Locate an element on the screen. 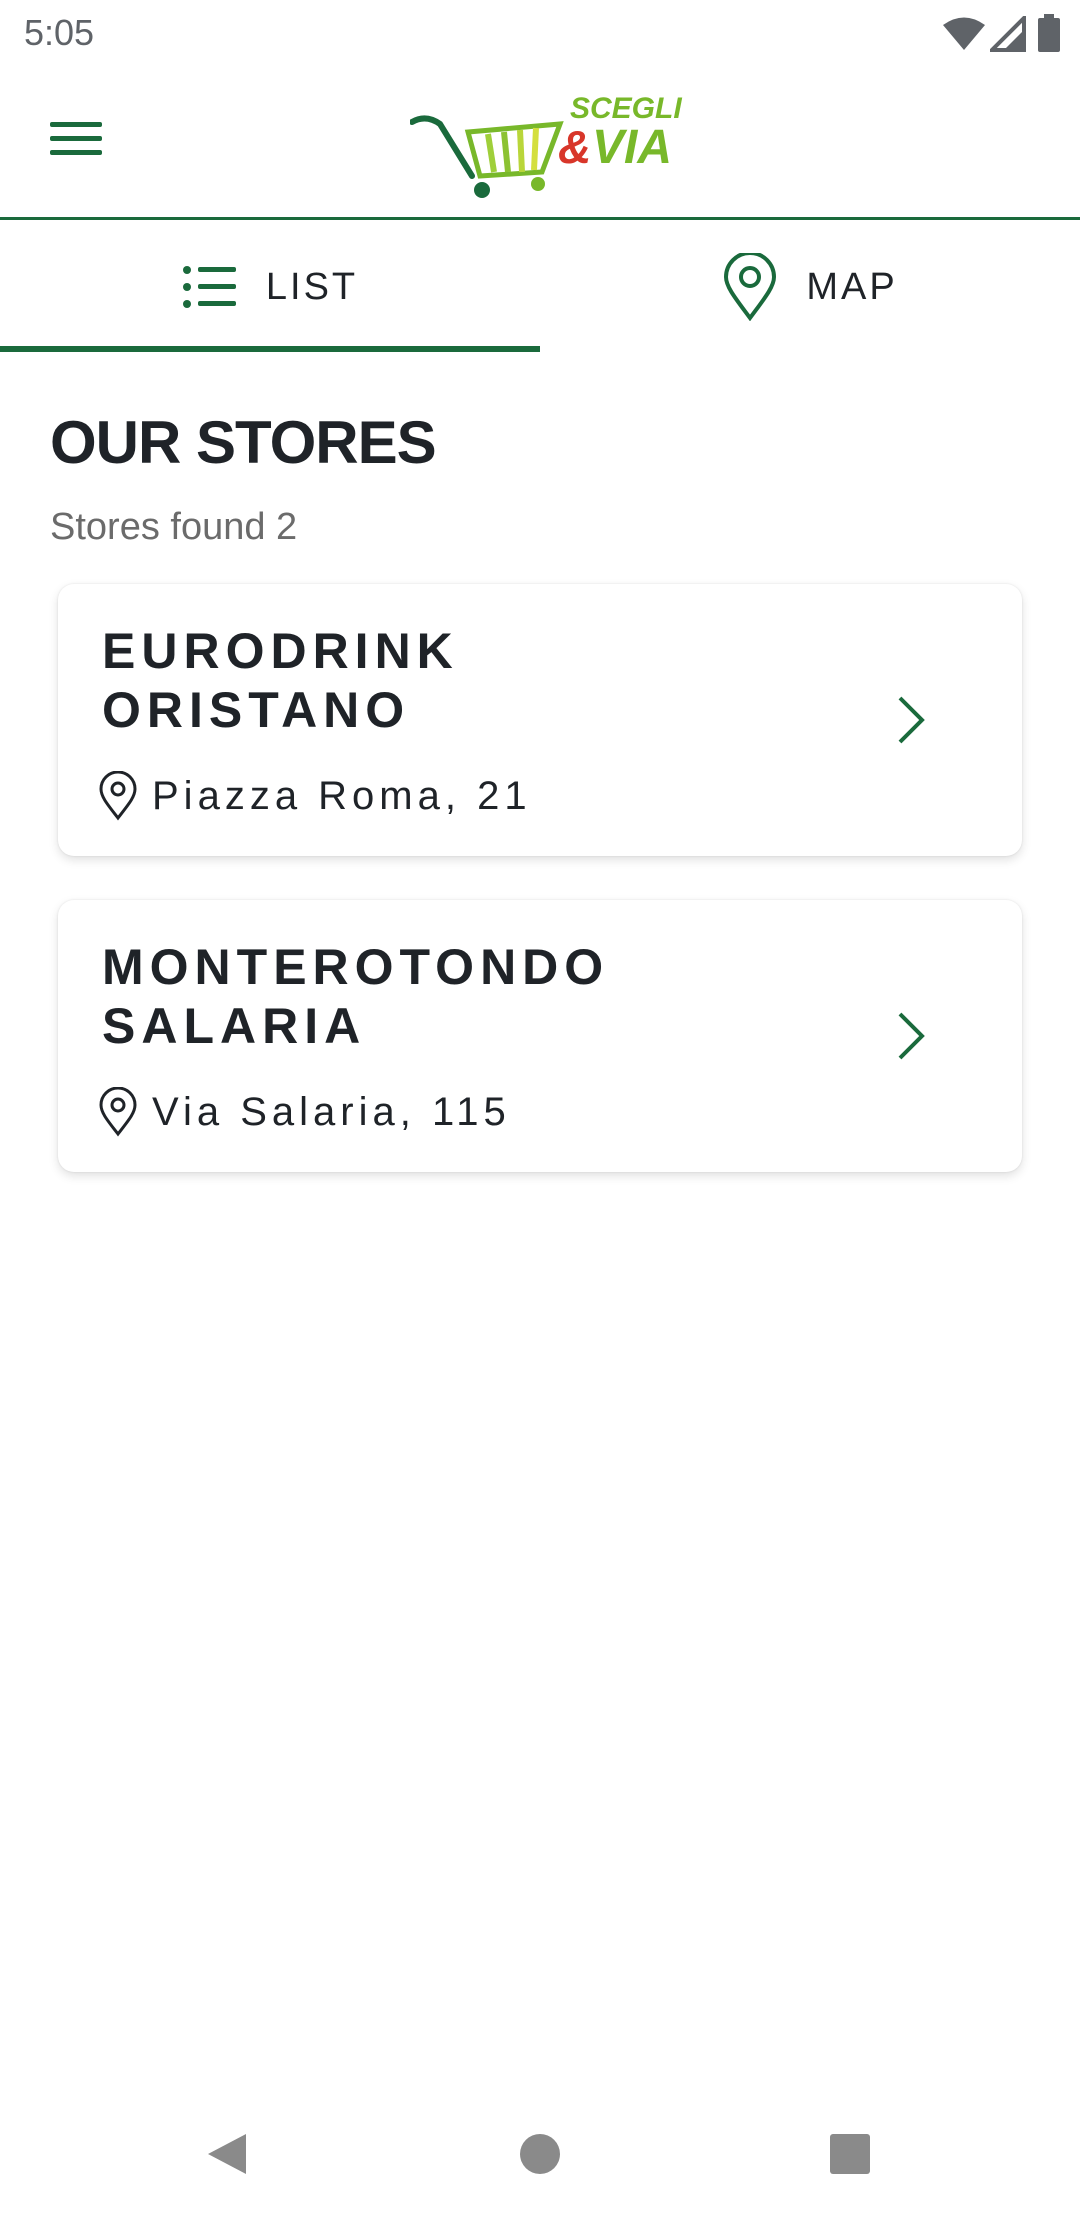 Image resolution: width=1080 pixels, height=2220 pixels. system-nav-bar is located at coordinates (540, 2160).